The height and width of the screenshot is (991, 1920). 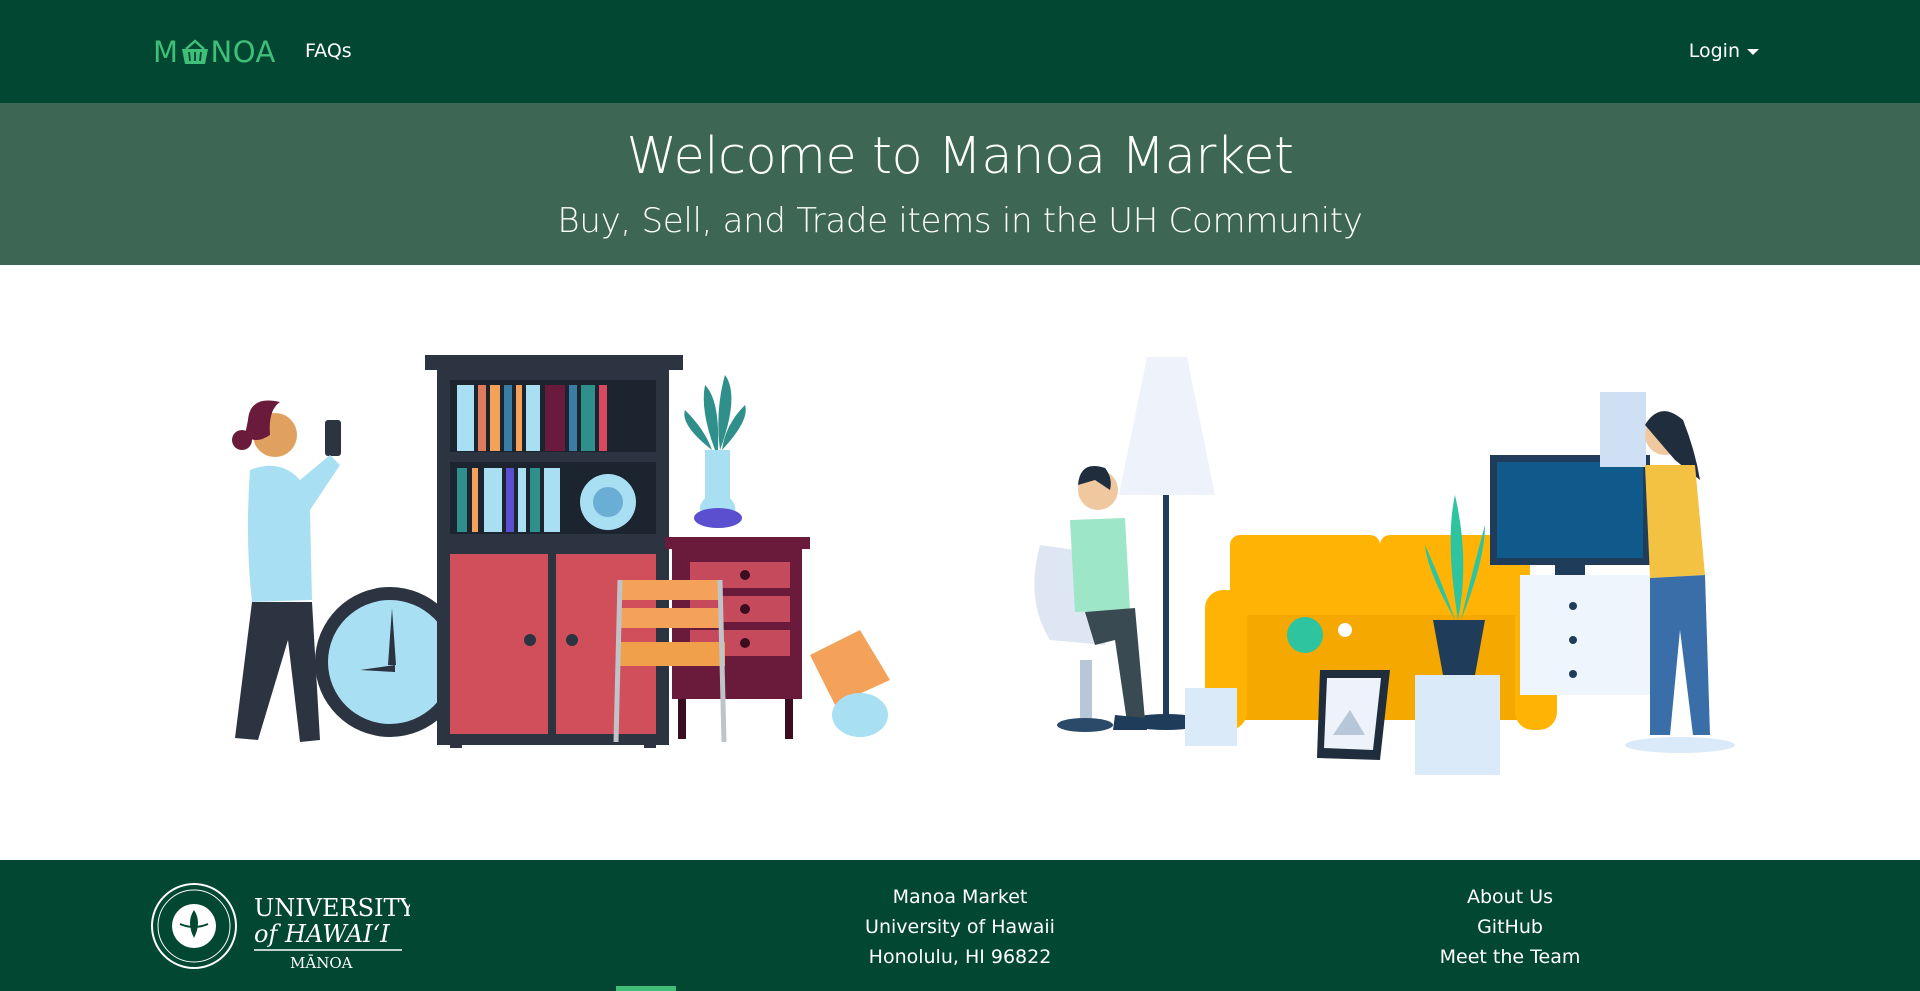 What do you see at coordinates (715, 451) in the screenshot?
I see `potted-plant` at bounding box center [715, 451].